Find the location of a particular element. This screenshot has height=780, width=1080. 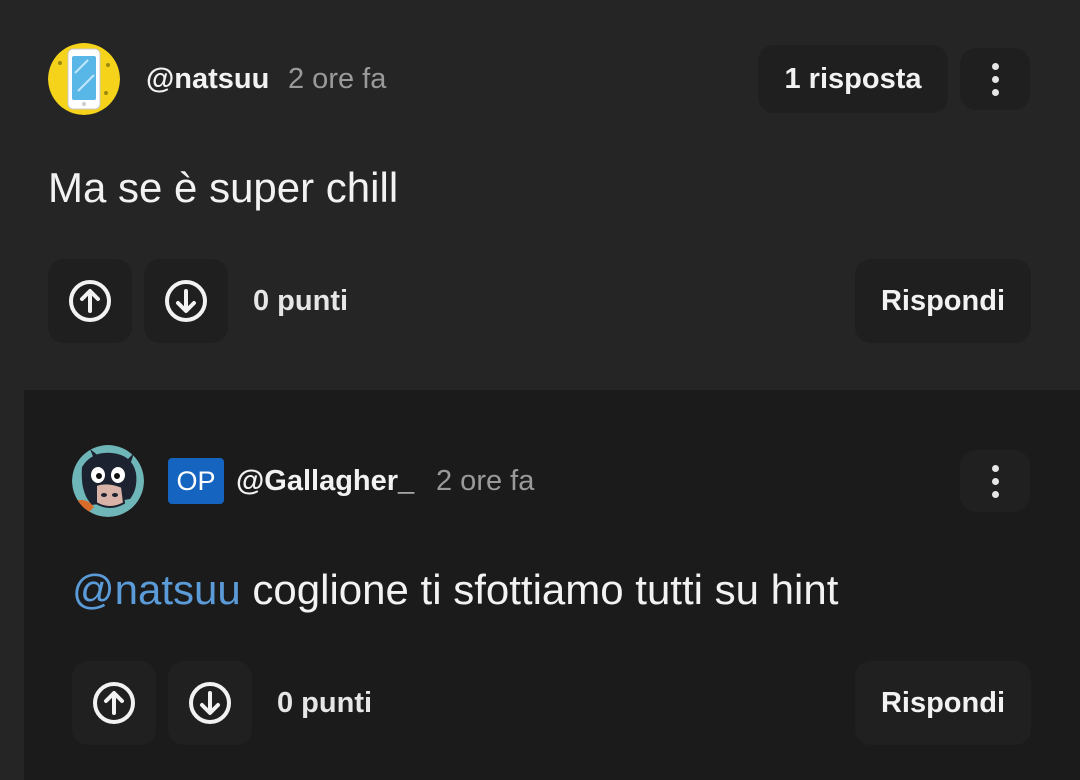

comment-text: Ma se è super chill is located at coordinates (223, 187).